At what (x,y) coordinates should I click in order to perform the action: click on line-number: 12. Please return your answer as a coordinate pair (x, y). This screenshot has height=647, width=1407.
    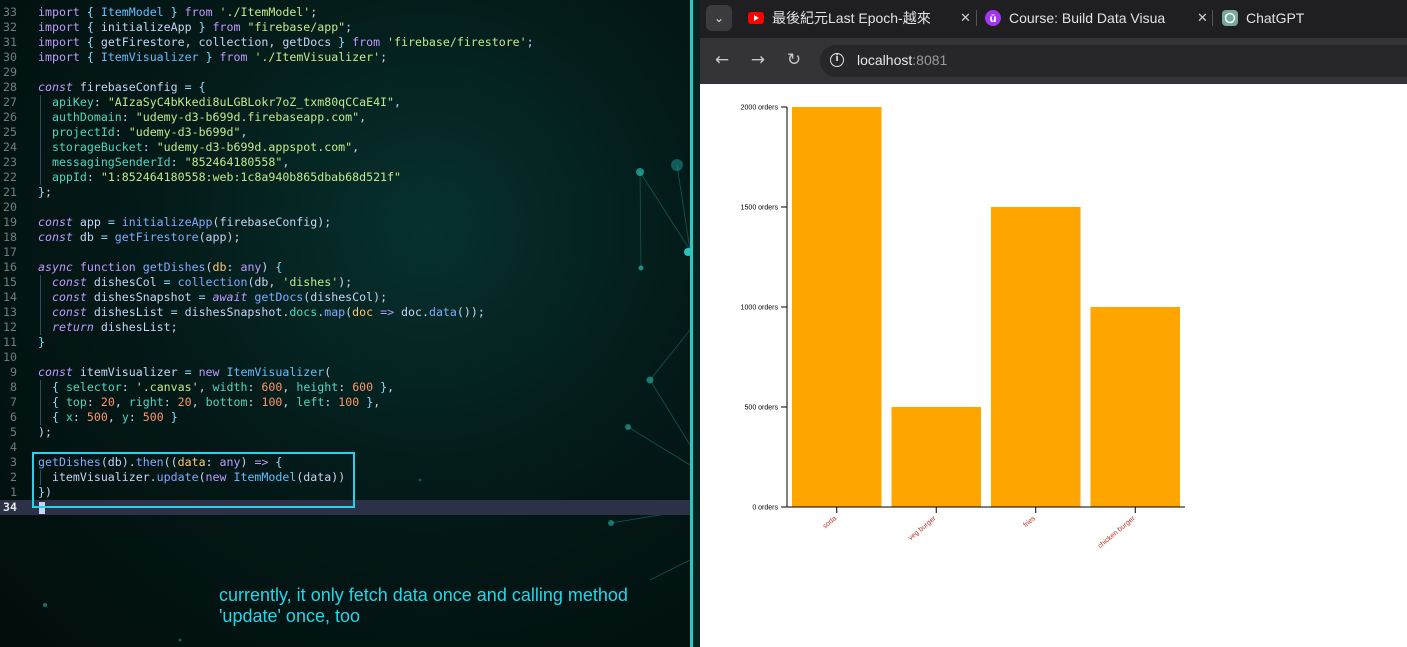
    Looking at the image, I should click on (10, 327).